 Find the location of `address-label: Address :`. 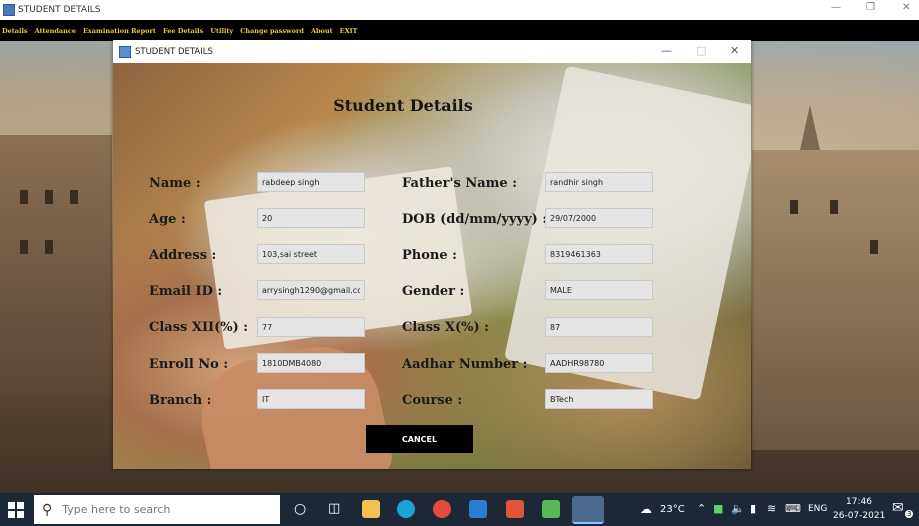

address-label: Address : is located at coordinates (183, 255).